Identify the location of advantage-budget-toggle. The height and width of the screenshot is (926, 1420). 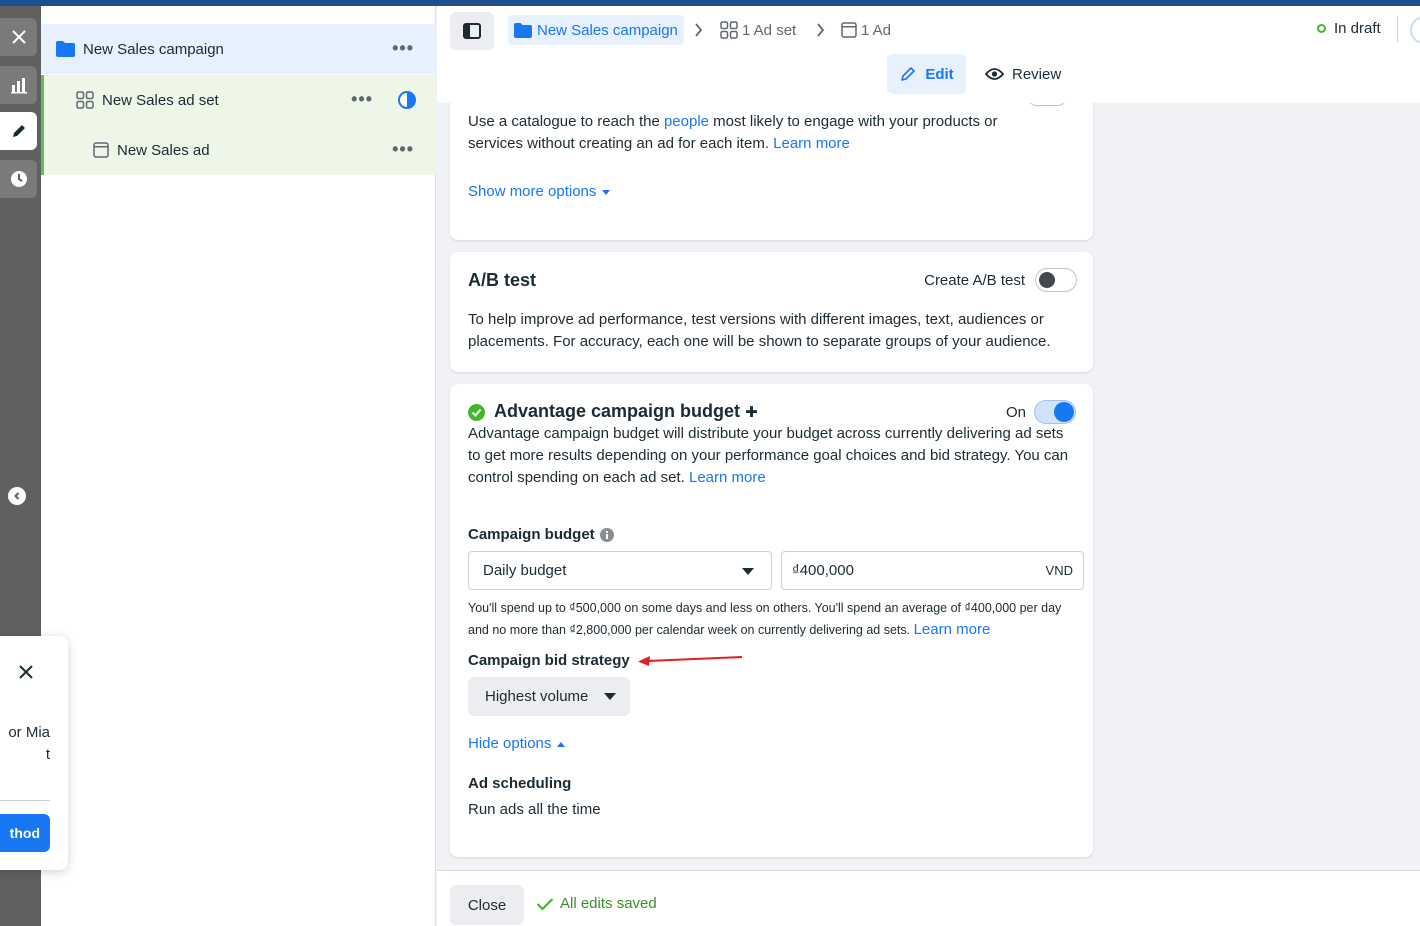
(1055, 412).